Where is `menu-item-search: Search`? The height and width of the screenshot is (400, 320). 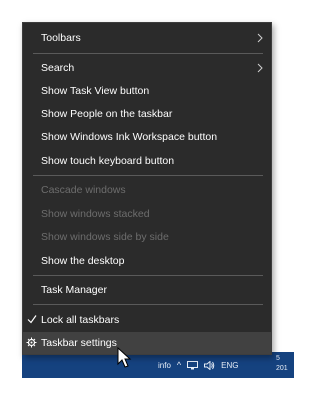 menu-item-search: Search is located at coordinates (147, 68).